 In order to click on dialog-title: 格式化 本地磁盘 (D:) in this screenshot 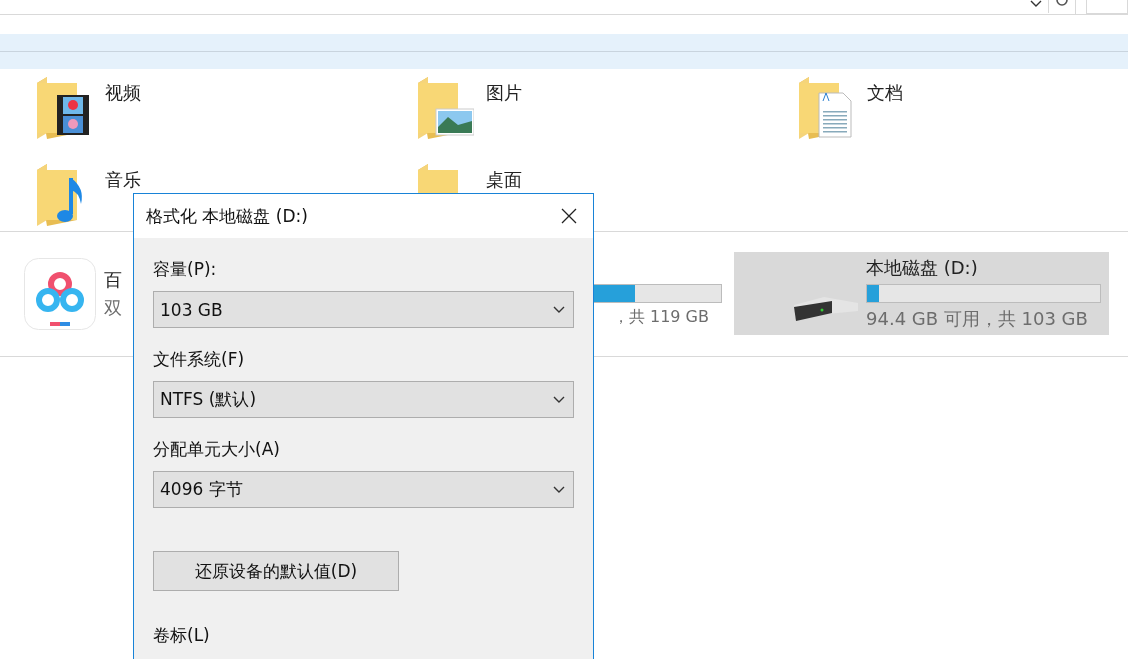, I will do `click(227, 216)`.